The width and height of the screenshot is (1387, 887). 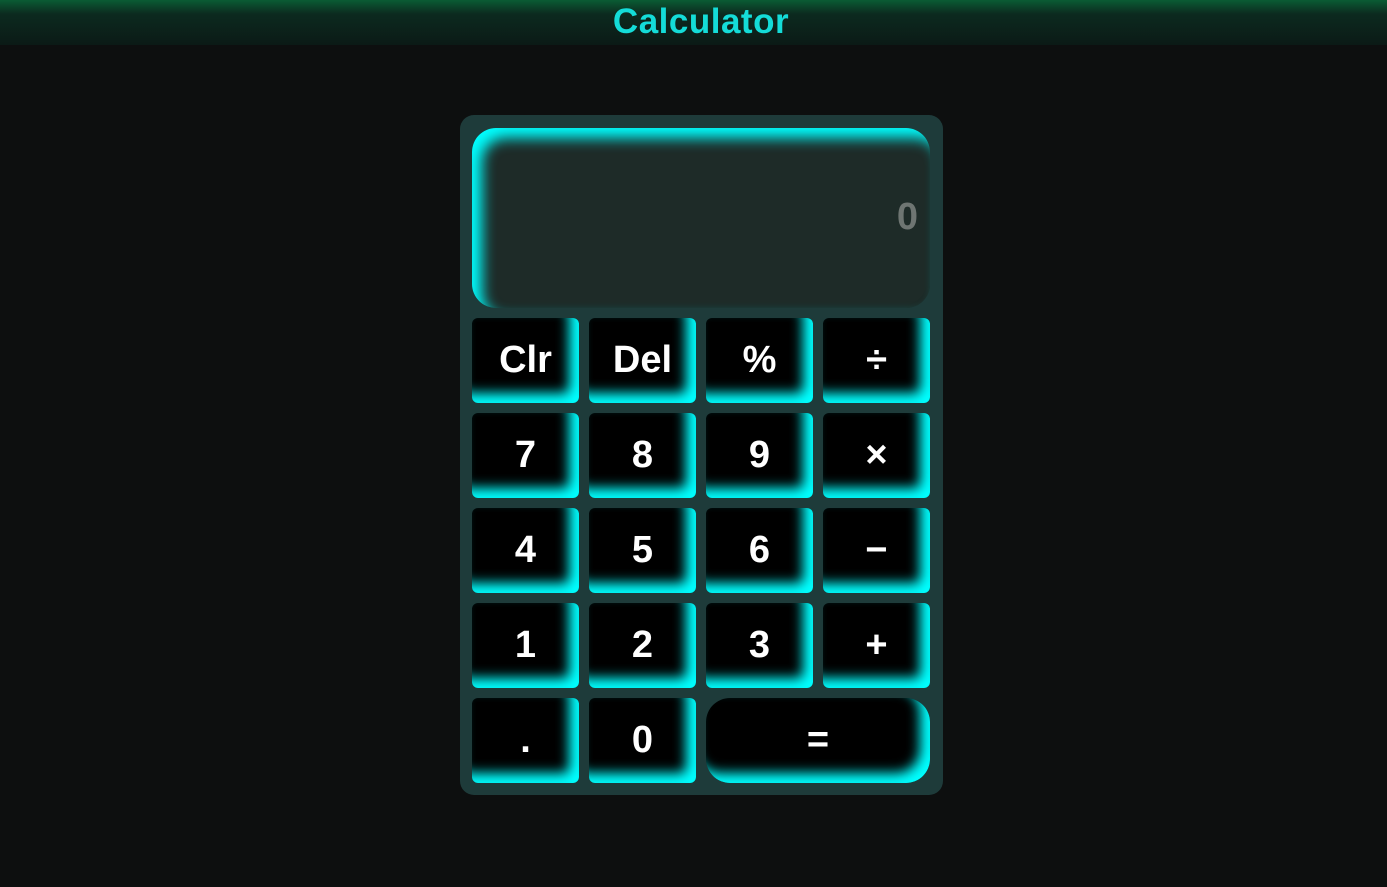 I want to click on digit-8-button: 8, so click(x=642, y=455).